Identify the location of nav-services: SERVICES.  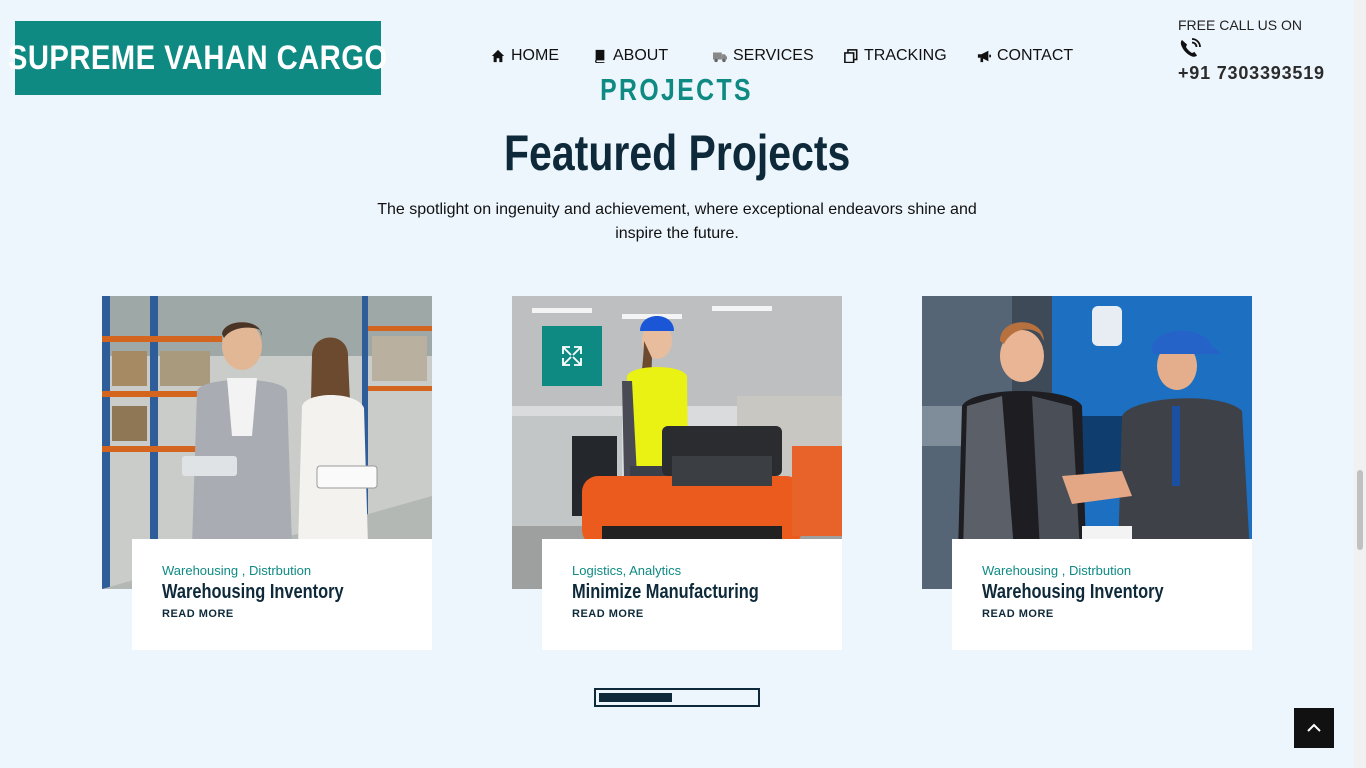
(777, 56).